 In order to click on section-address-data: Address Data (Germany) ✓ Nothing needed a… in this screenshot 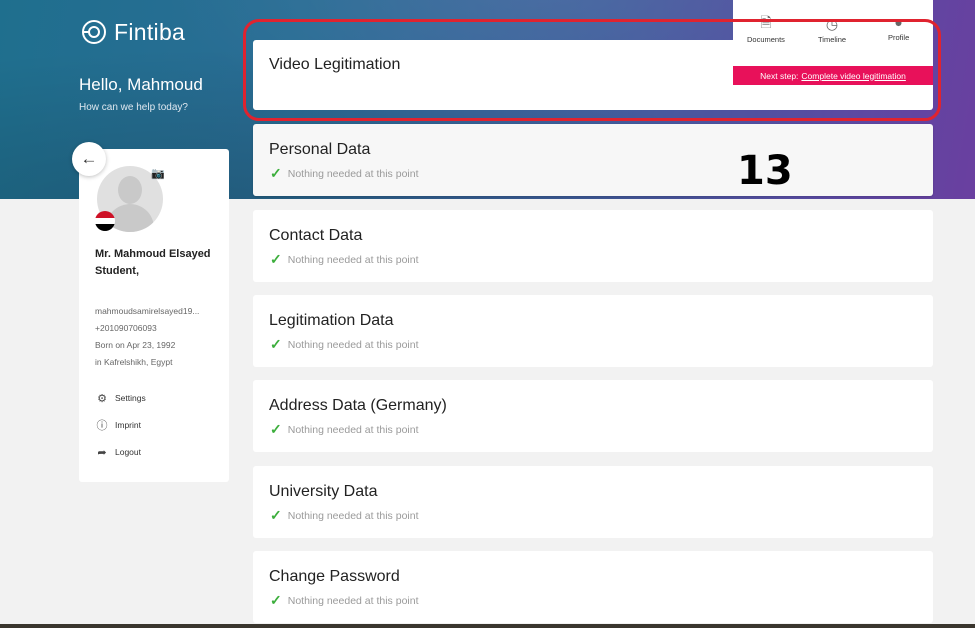, I will do `click(593, 416)`.